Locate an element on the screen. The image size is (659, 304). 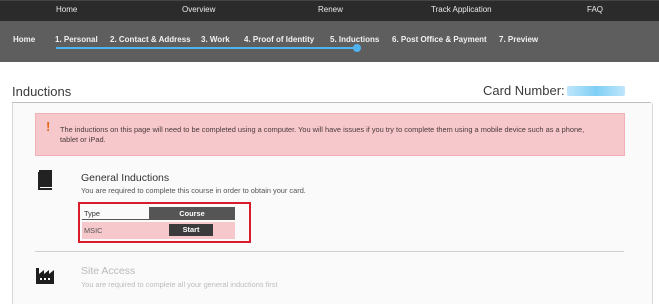
step-inductions: 5. Inductions is located at coordinates (354, 39).